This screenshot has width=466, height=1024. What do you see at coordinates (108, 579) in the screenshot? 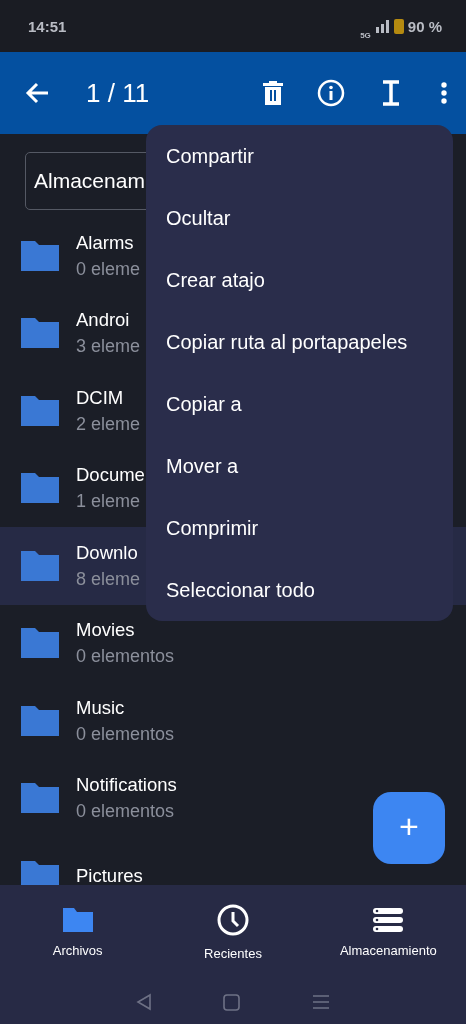
I see `item-count: 8 eleme` at bounding box center [108, 579].